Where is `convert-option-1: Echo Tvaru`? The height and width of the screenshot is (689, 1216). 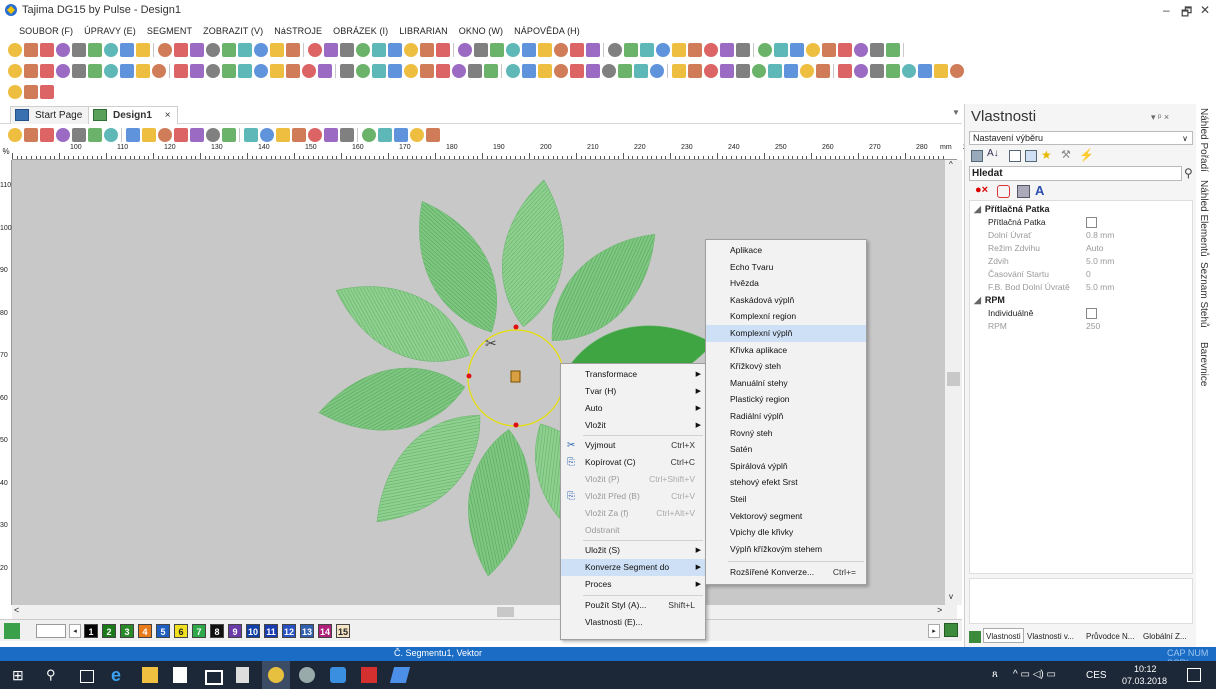
convert-option-1: Echo Tvaru is located at coordinates (786, 267).